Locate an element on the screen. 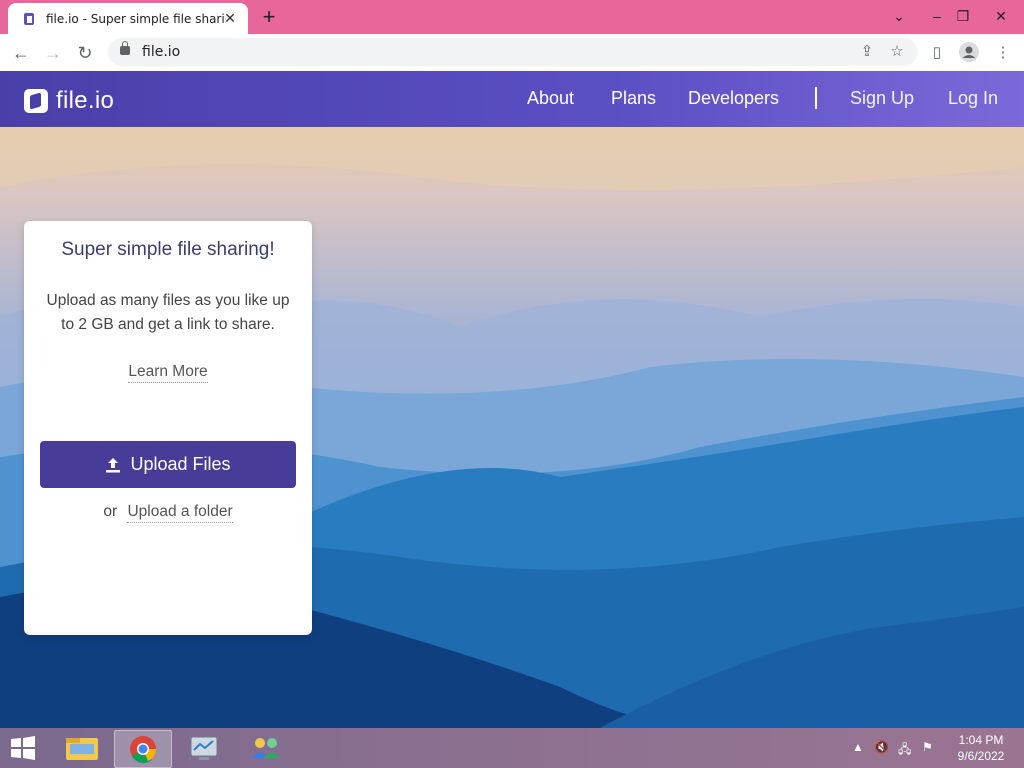  browser-tab: file.io - Super simple file sharing ✕ is located at coordinates (128, 18).